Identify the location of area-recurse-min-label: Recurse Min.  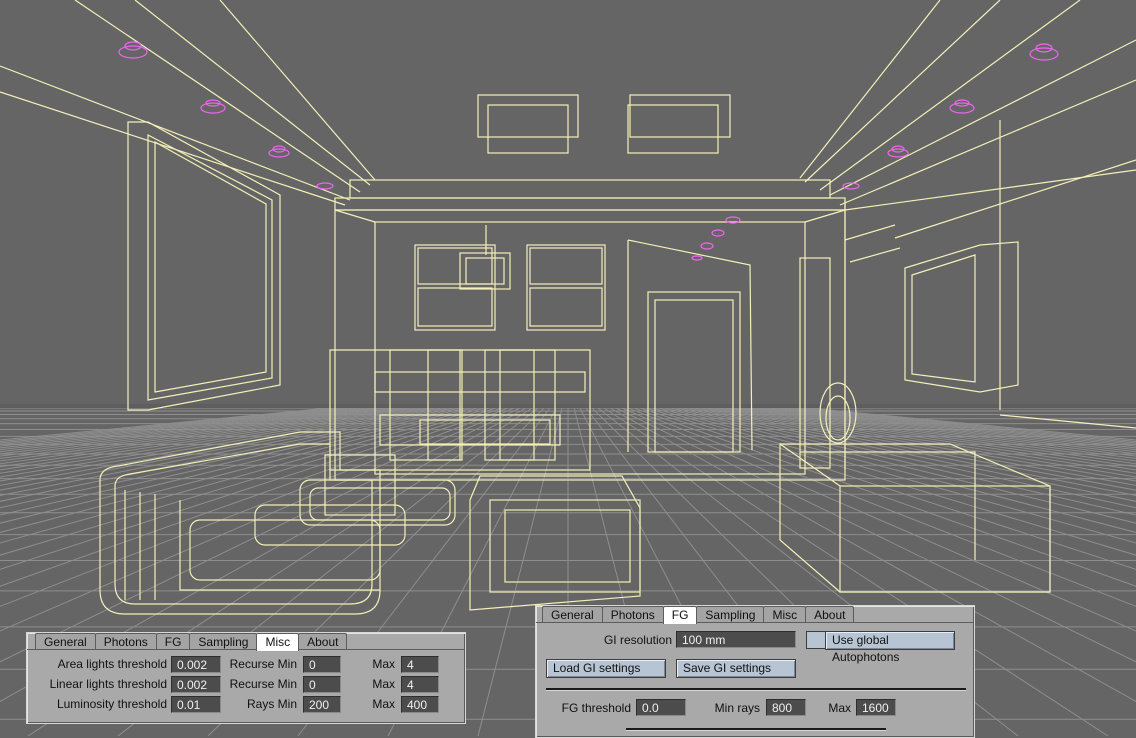
(263, 664).